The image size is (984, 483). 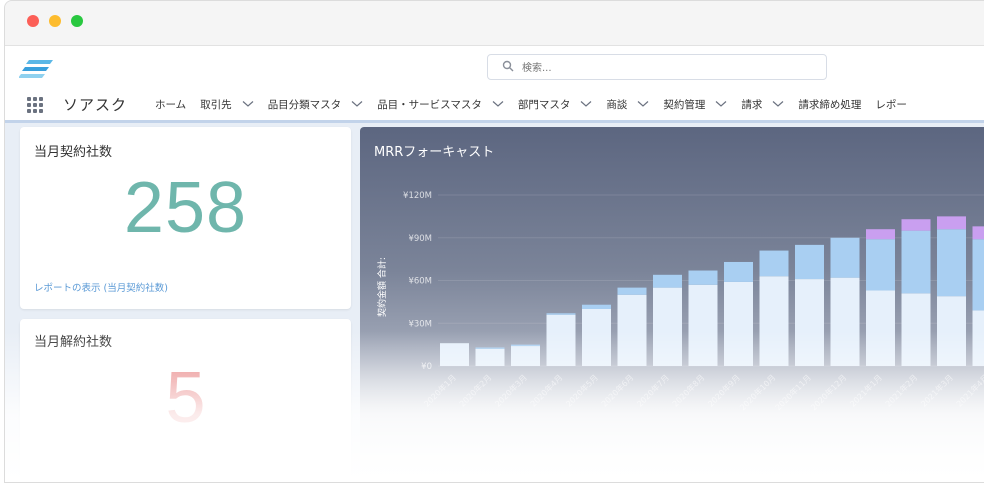 What do you see at coordinates (216, 104) in the screenshot?
I see `nav-tab-label: 取引先` at bounding box center [216, 104].